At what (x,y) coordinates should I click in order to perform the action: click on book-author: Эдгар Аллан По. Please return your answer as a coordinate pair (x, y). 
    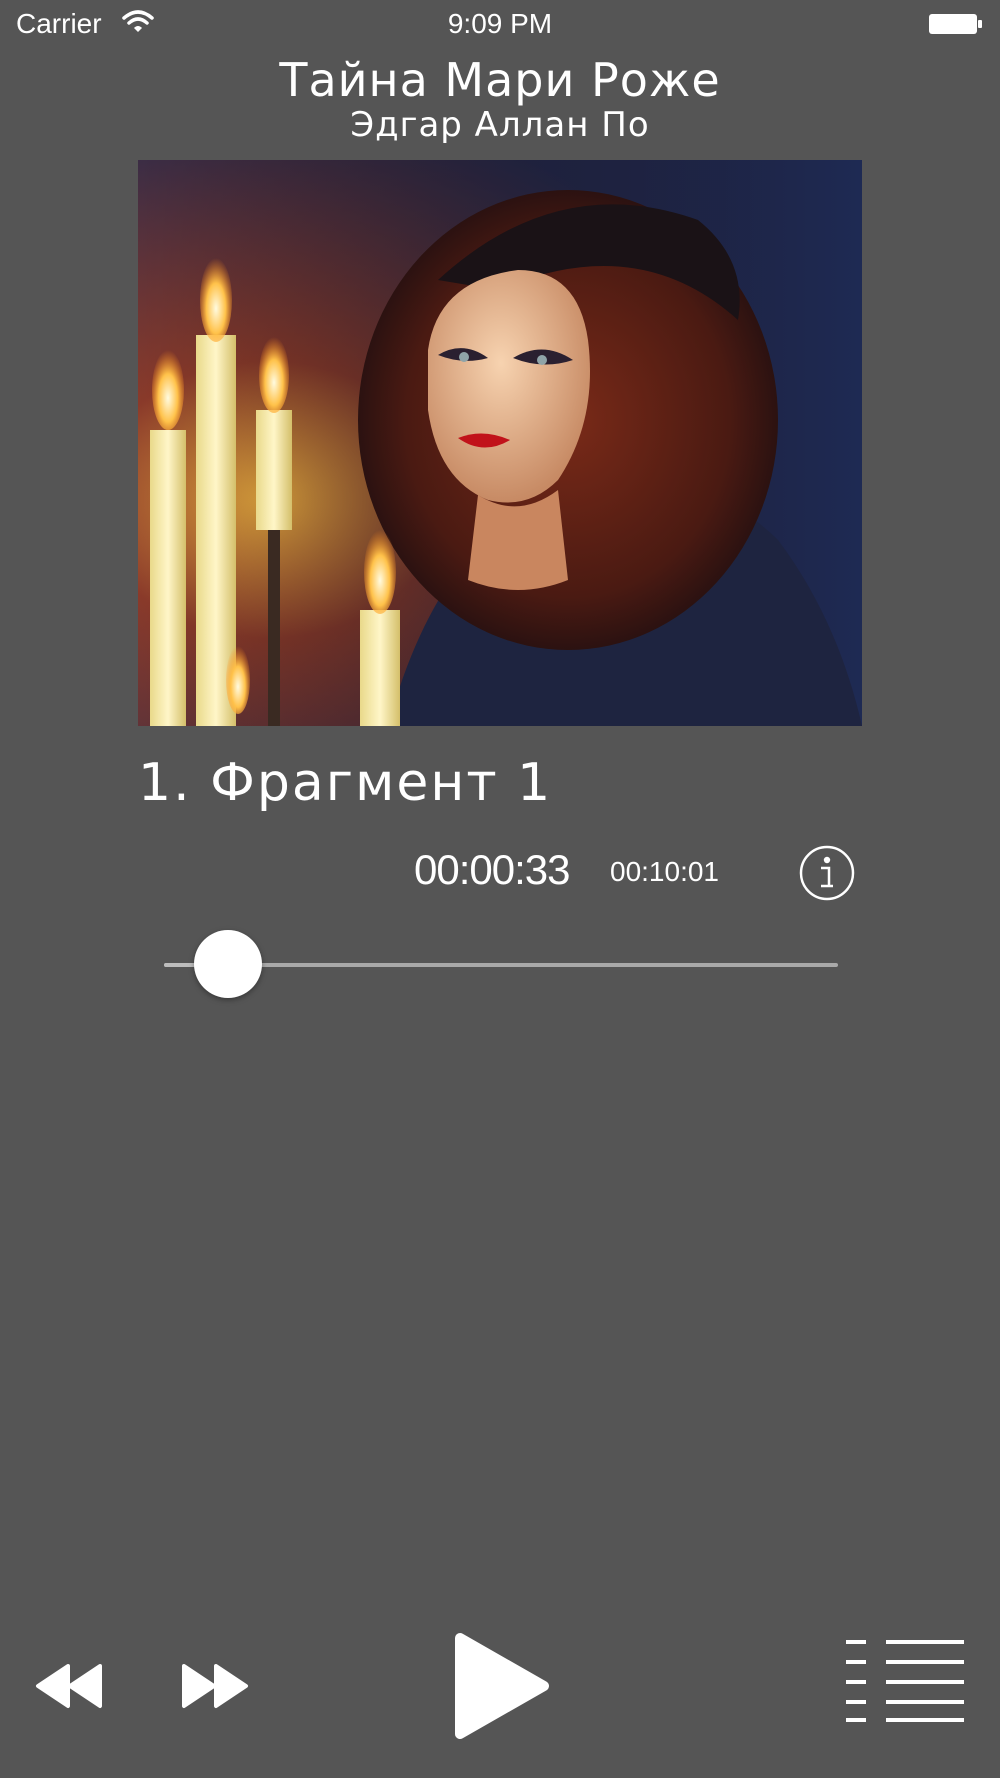
    Looking at the image, I should click on (500, 125).